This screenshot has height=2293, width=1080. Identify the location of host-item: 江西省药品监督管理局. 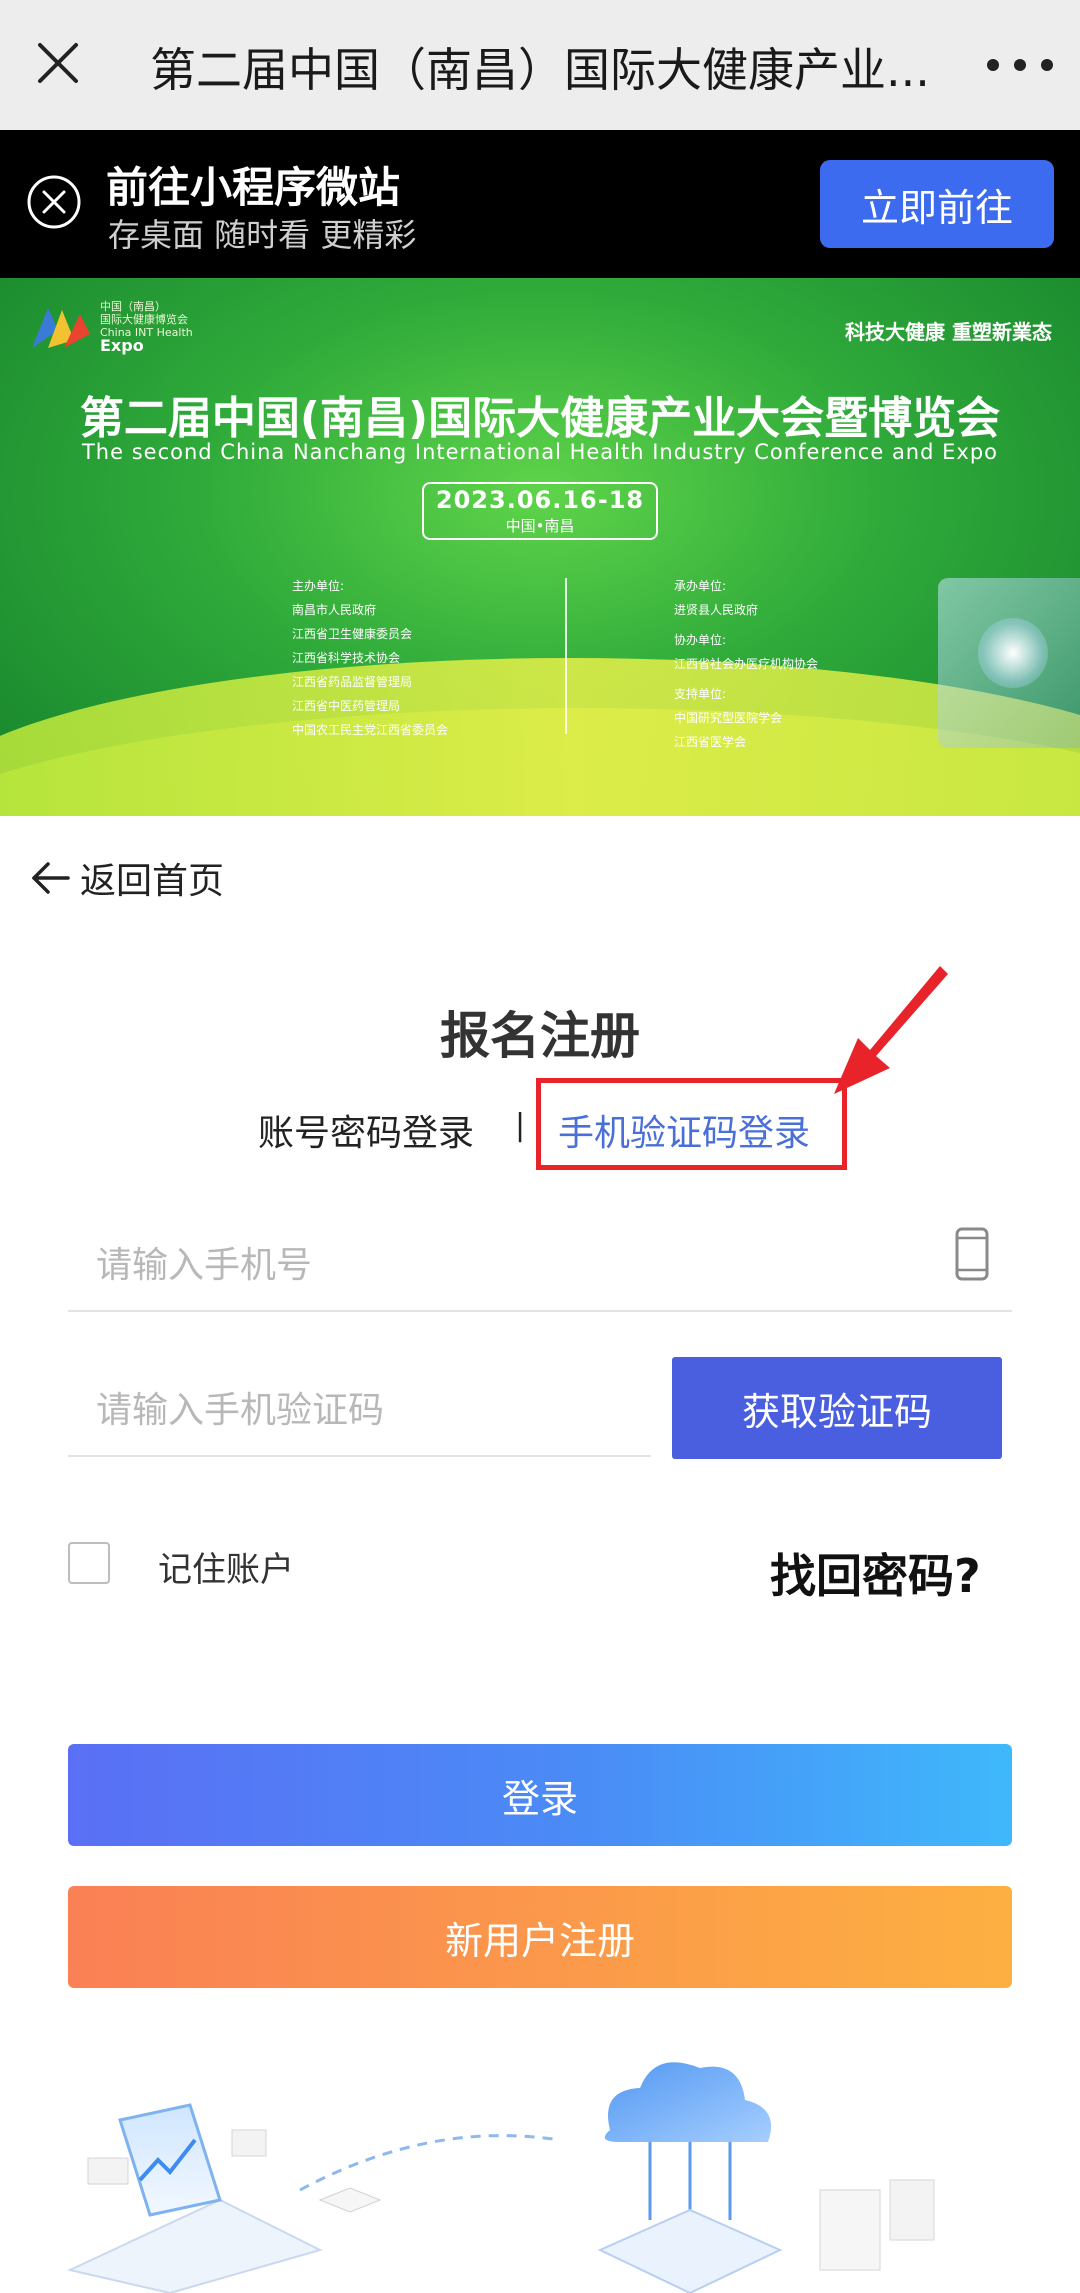
(352, 682).